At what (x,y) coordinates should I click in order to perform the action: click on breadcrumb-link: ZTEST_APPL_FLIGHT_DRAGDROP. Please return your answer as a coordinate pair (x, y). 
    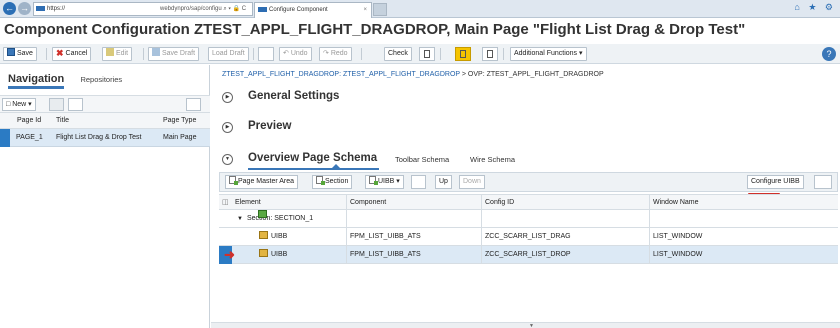
    Looking at the image, I should click on (341, 74).